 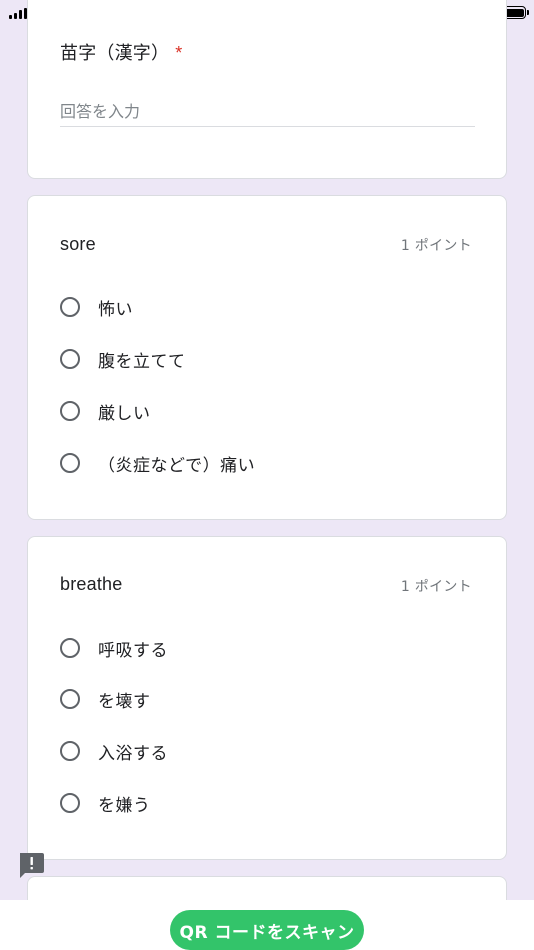 What do you see at coordinates (31, 865) in the screenshot?
I see `feedback-icon` at bounding box center [31, 865].